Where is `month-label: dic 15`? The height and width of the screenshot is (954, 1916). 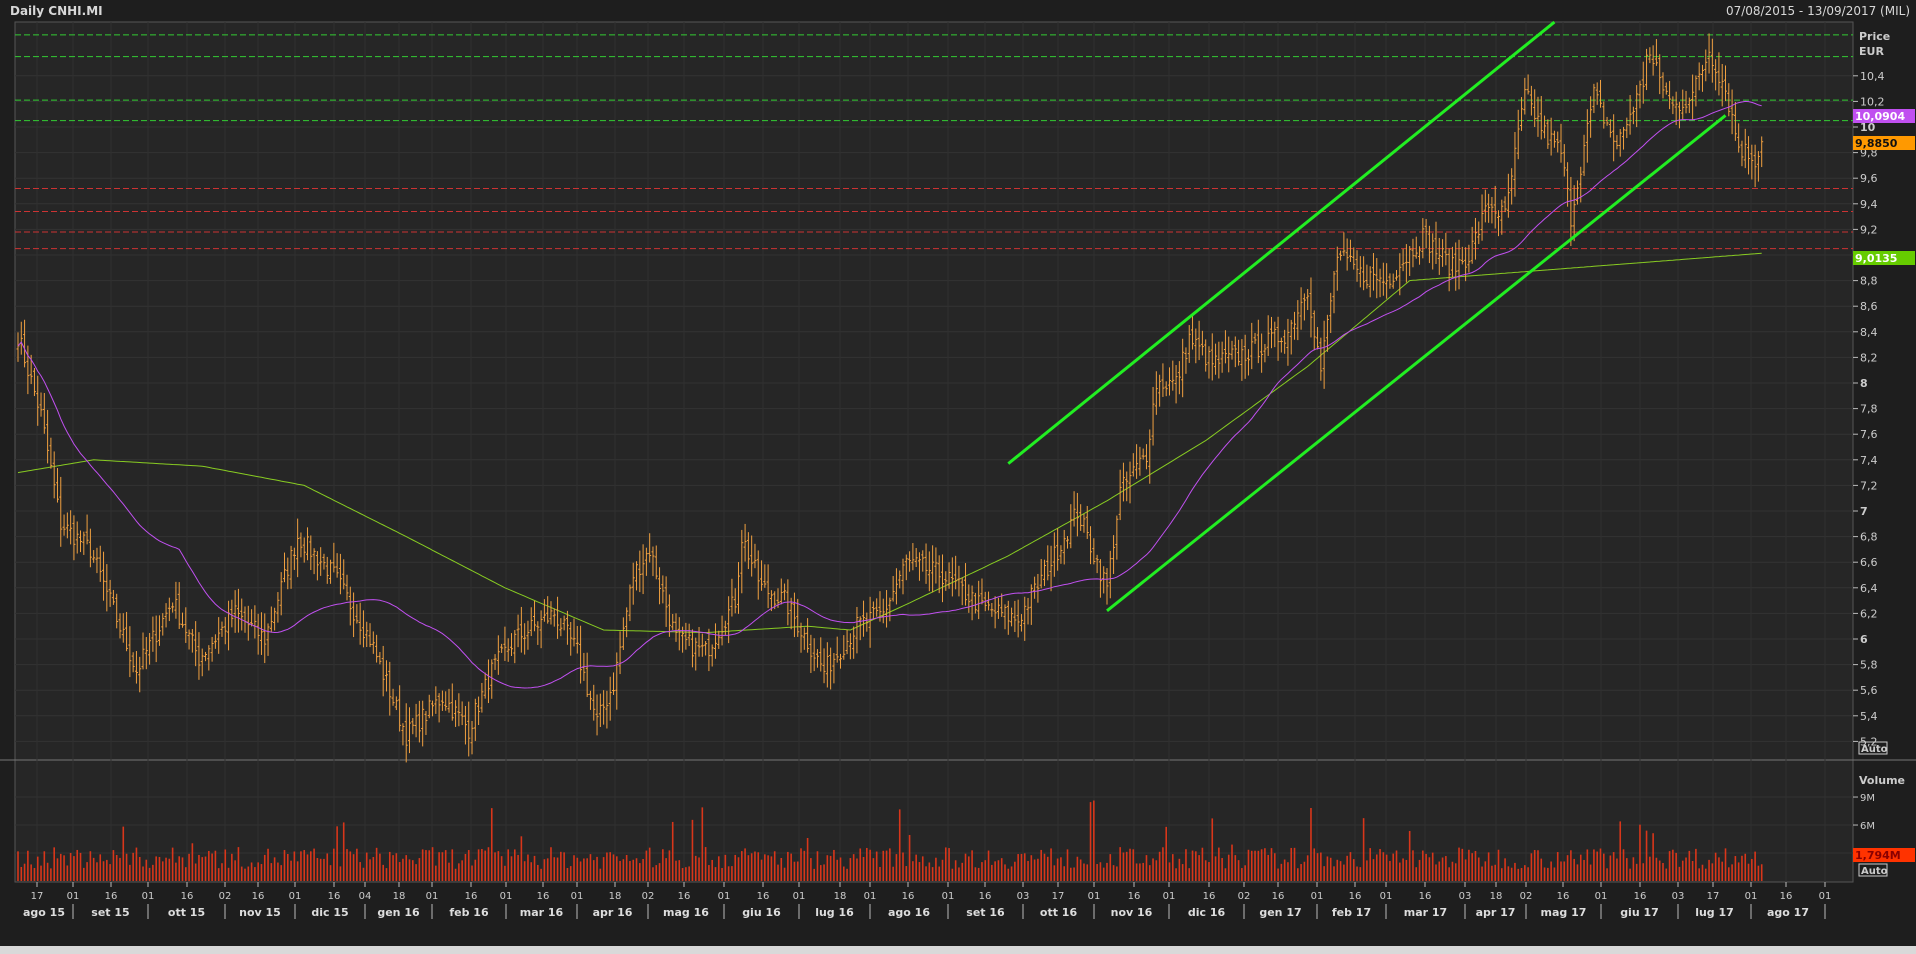
month-label: dic 15 is located at coordinates (329, 912).